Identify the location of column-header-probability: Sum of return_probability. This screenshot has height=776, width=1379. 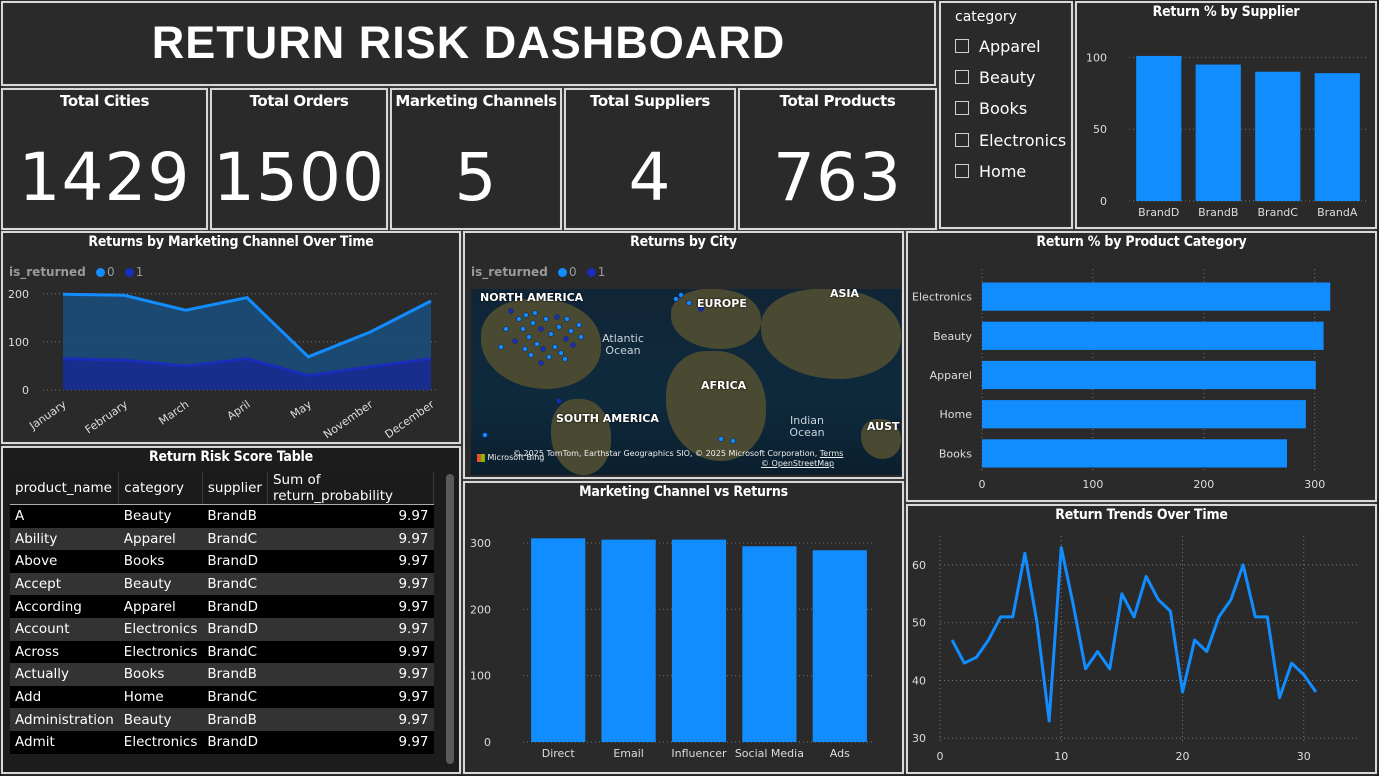
(351, 488).